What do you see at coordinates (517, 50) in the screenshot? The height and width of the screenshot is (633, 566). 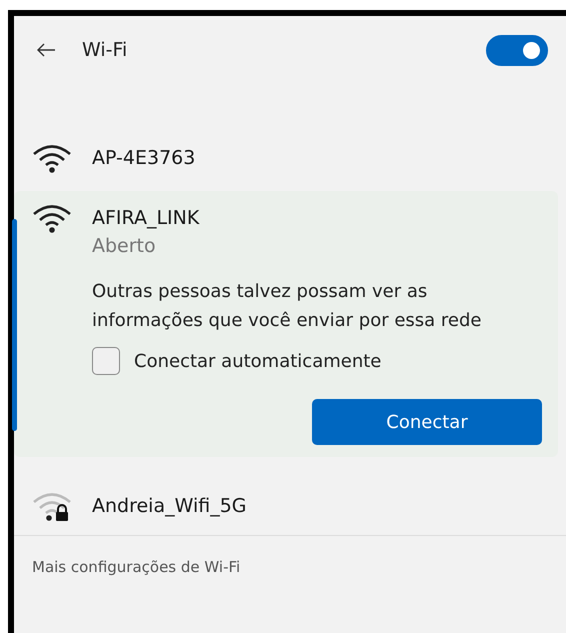 I see `wifi-toggle` at bounding box center [517, 50].